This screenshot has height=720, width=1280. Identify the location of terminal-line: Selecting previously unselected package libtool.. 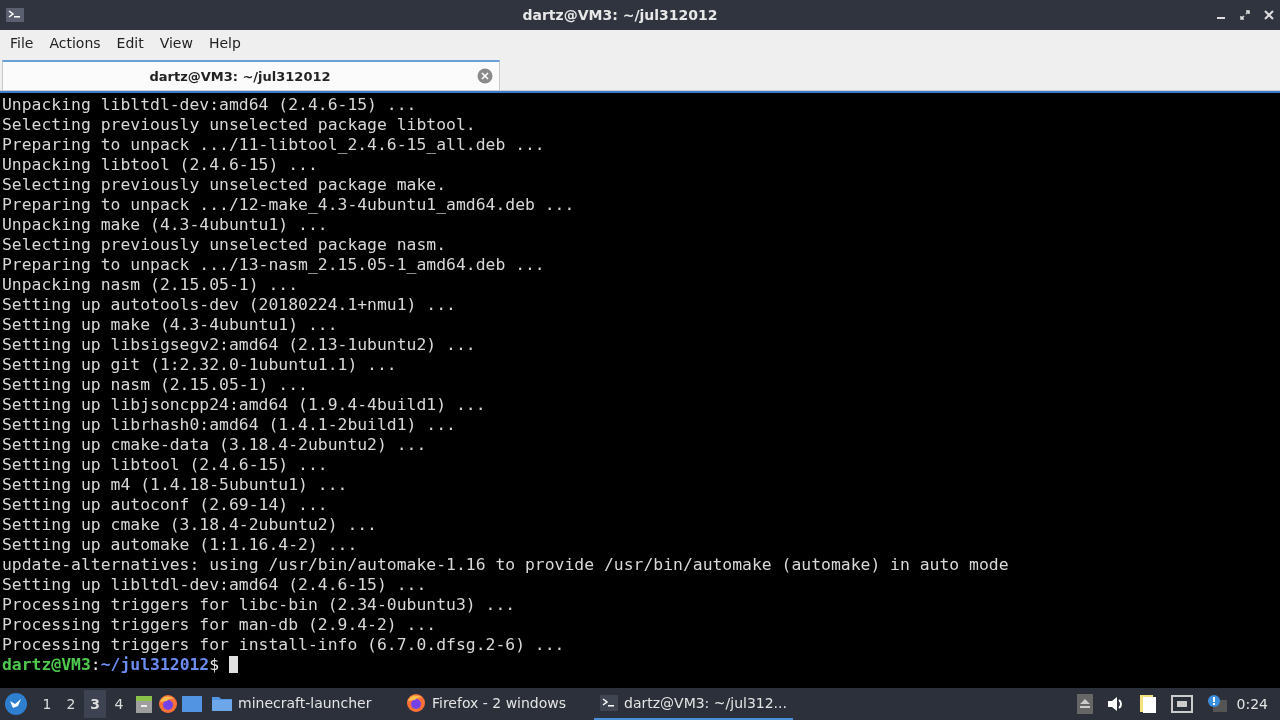
(239, 124).